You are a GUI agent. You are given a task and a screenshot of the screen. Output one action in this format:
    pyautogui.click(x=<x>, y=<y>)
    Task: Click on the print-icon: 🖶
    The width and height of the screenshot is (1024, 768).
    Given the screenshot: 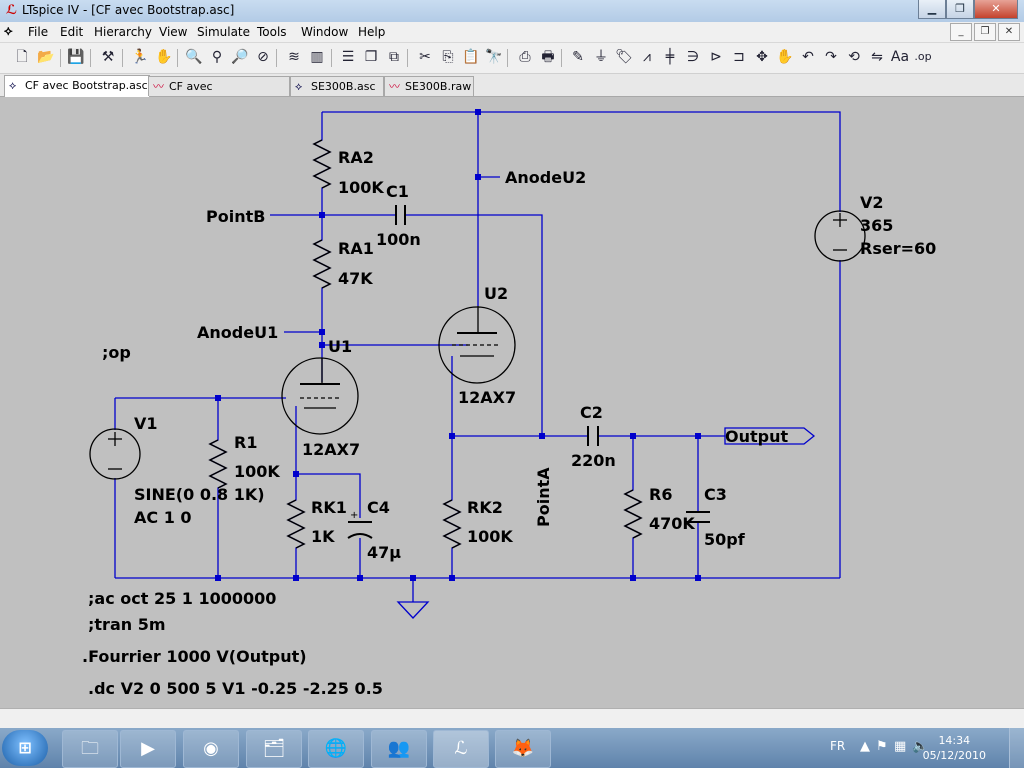 What is the action you would take?
    pyautogui.click(x=548, y=57)
    